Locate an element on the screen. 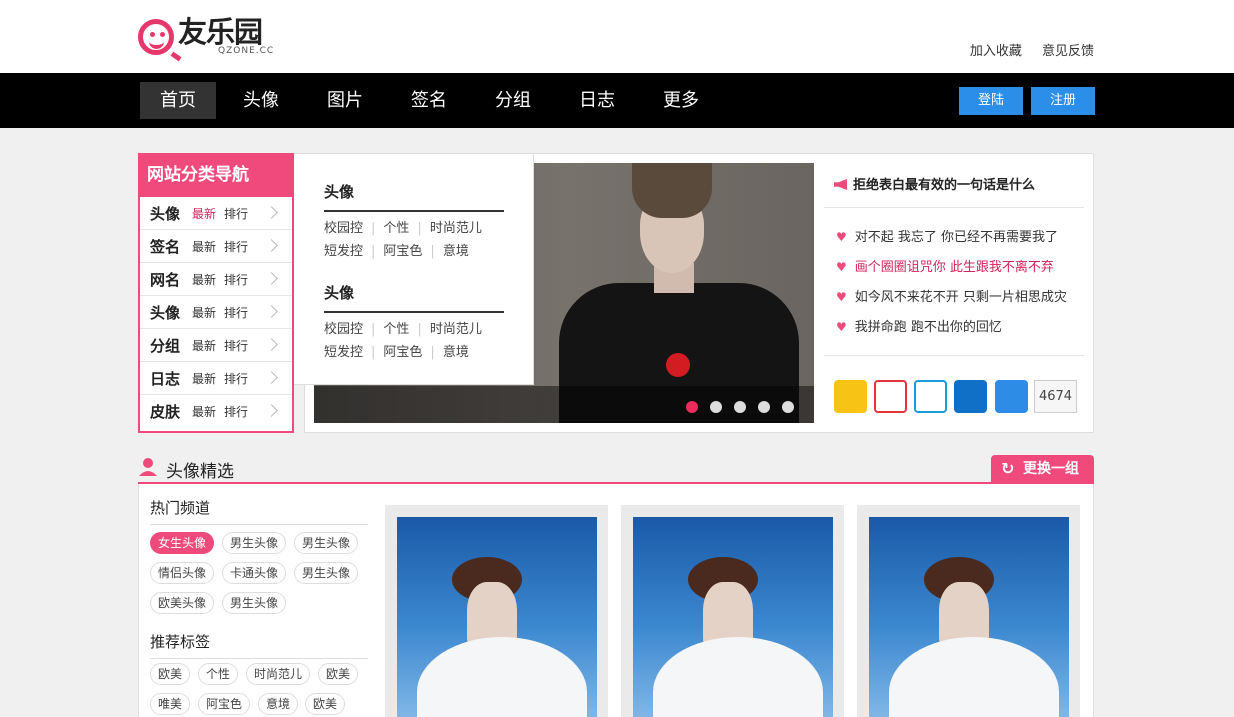  category-row-diary: 日志 最新 排行 is located at coordinates (216, 378).